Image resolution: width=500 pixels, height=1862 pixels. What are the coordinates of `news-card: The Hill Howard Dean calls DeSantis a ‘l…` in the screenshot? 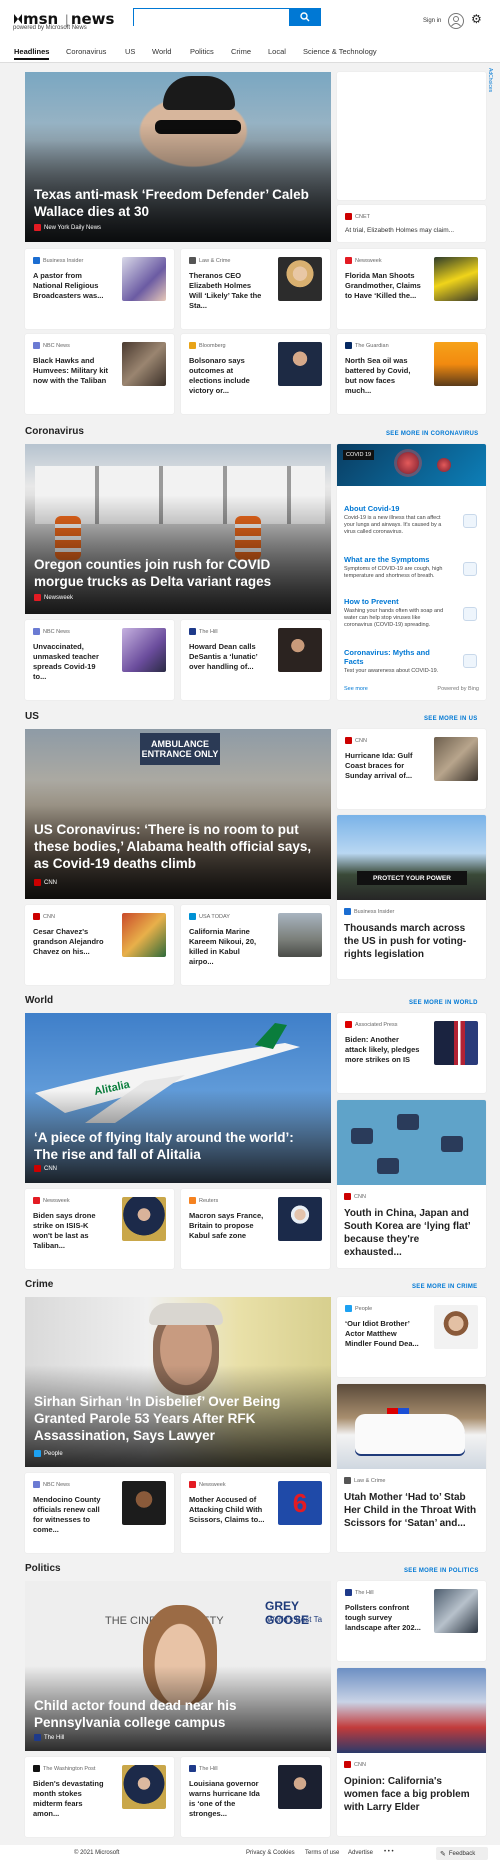 It's located at (255, 660).